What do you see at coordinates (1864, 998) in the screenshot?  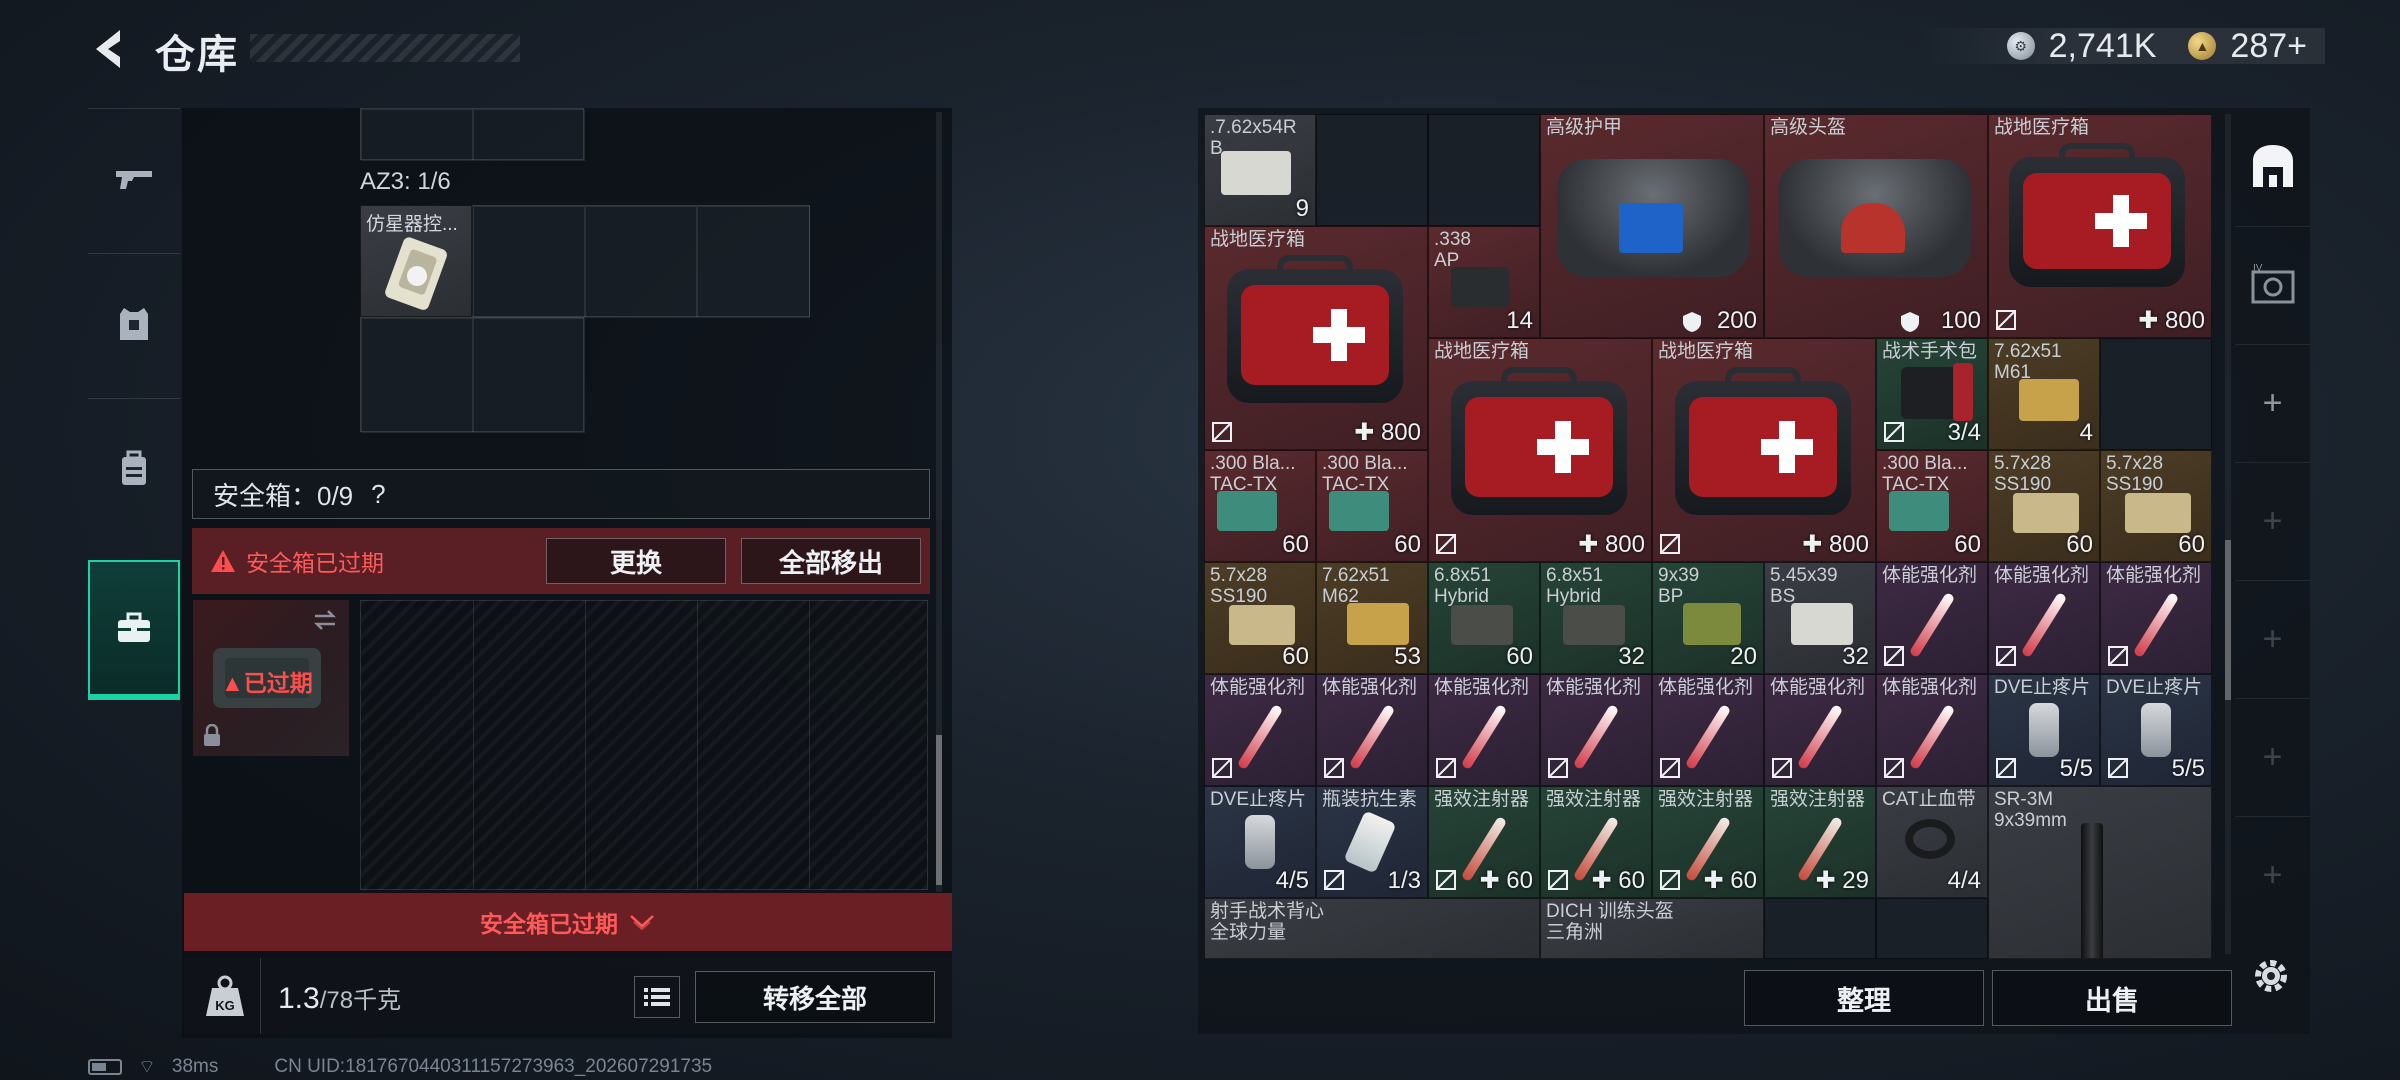 I see `organize-button: 整理` at bounding box center [1864, 998].